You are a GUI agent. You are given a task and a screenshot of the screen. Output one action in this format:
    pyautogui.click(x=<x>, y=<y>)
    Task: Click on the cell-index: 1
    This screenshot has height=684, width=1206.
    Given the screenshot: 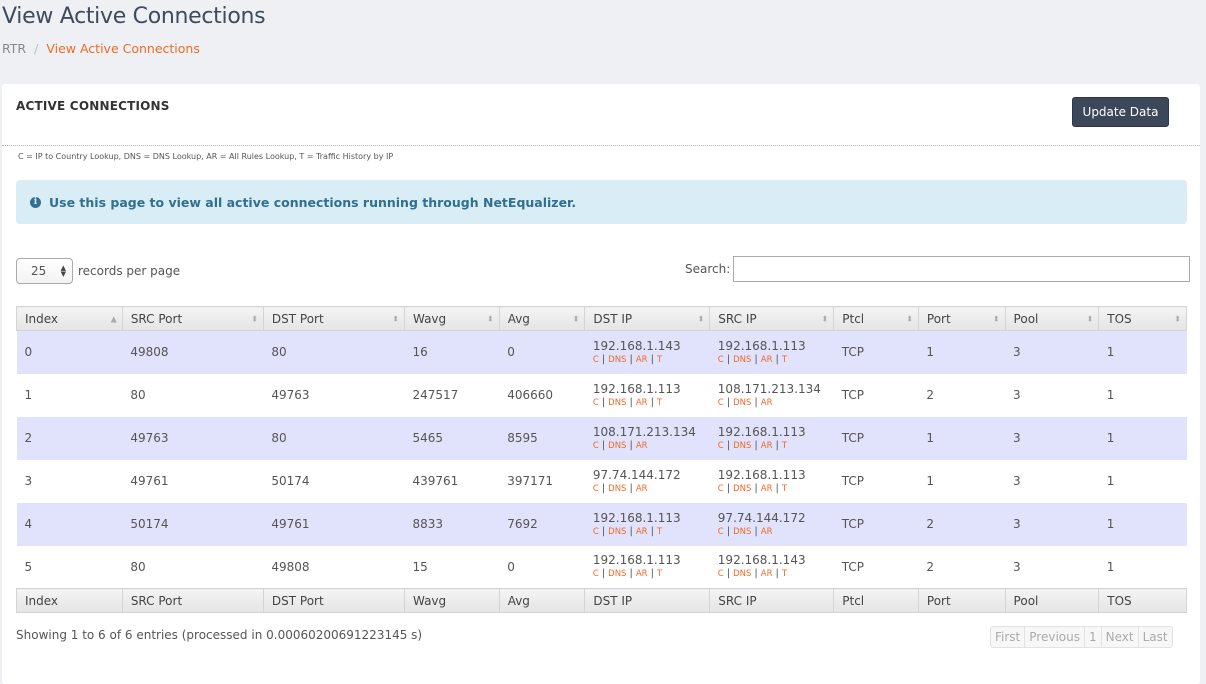 What is the action you would take?
    pyautogui.click(x=69, y=395)
    